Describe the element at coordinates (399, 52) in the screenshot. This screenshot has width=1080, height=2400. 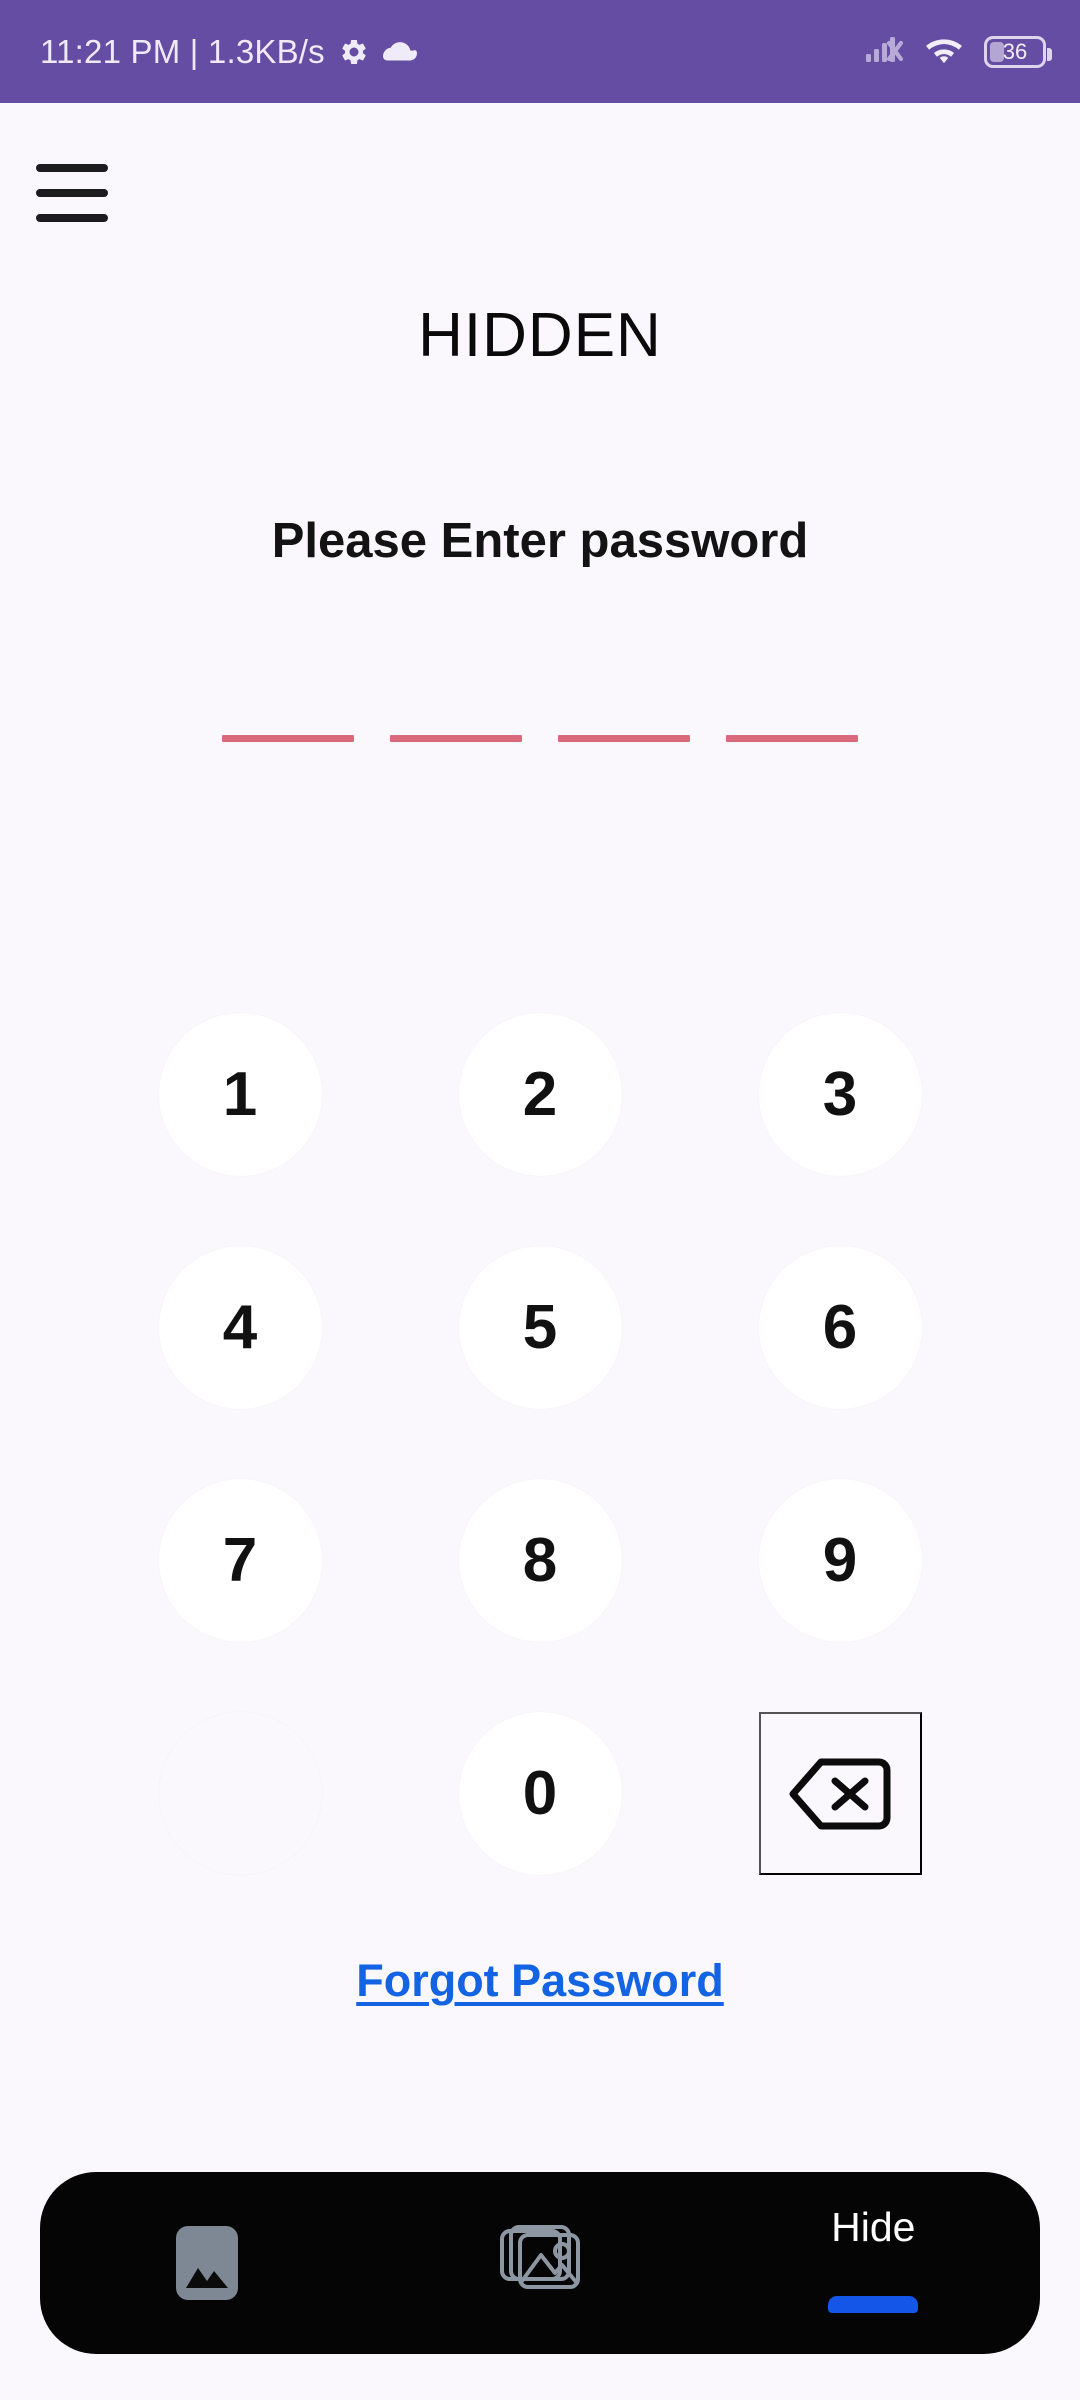
I see `cloud-icon` at that location.